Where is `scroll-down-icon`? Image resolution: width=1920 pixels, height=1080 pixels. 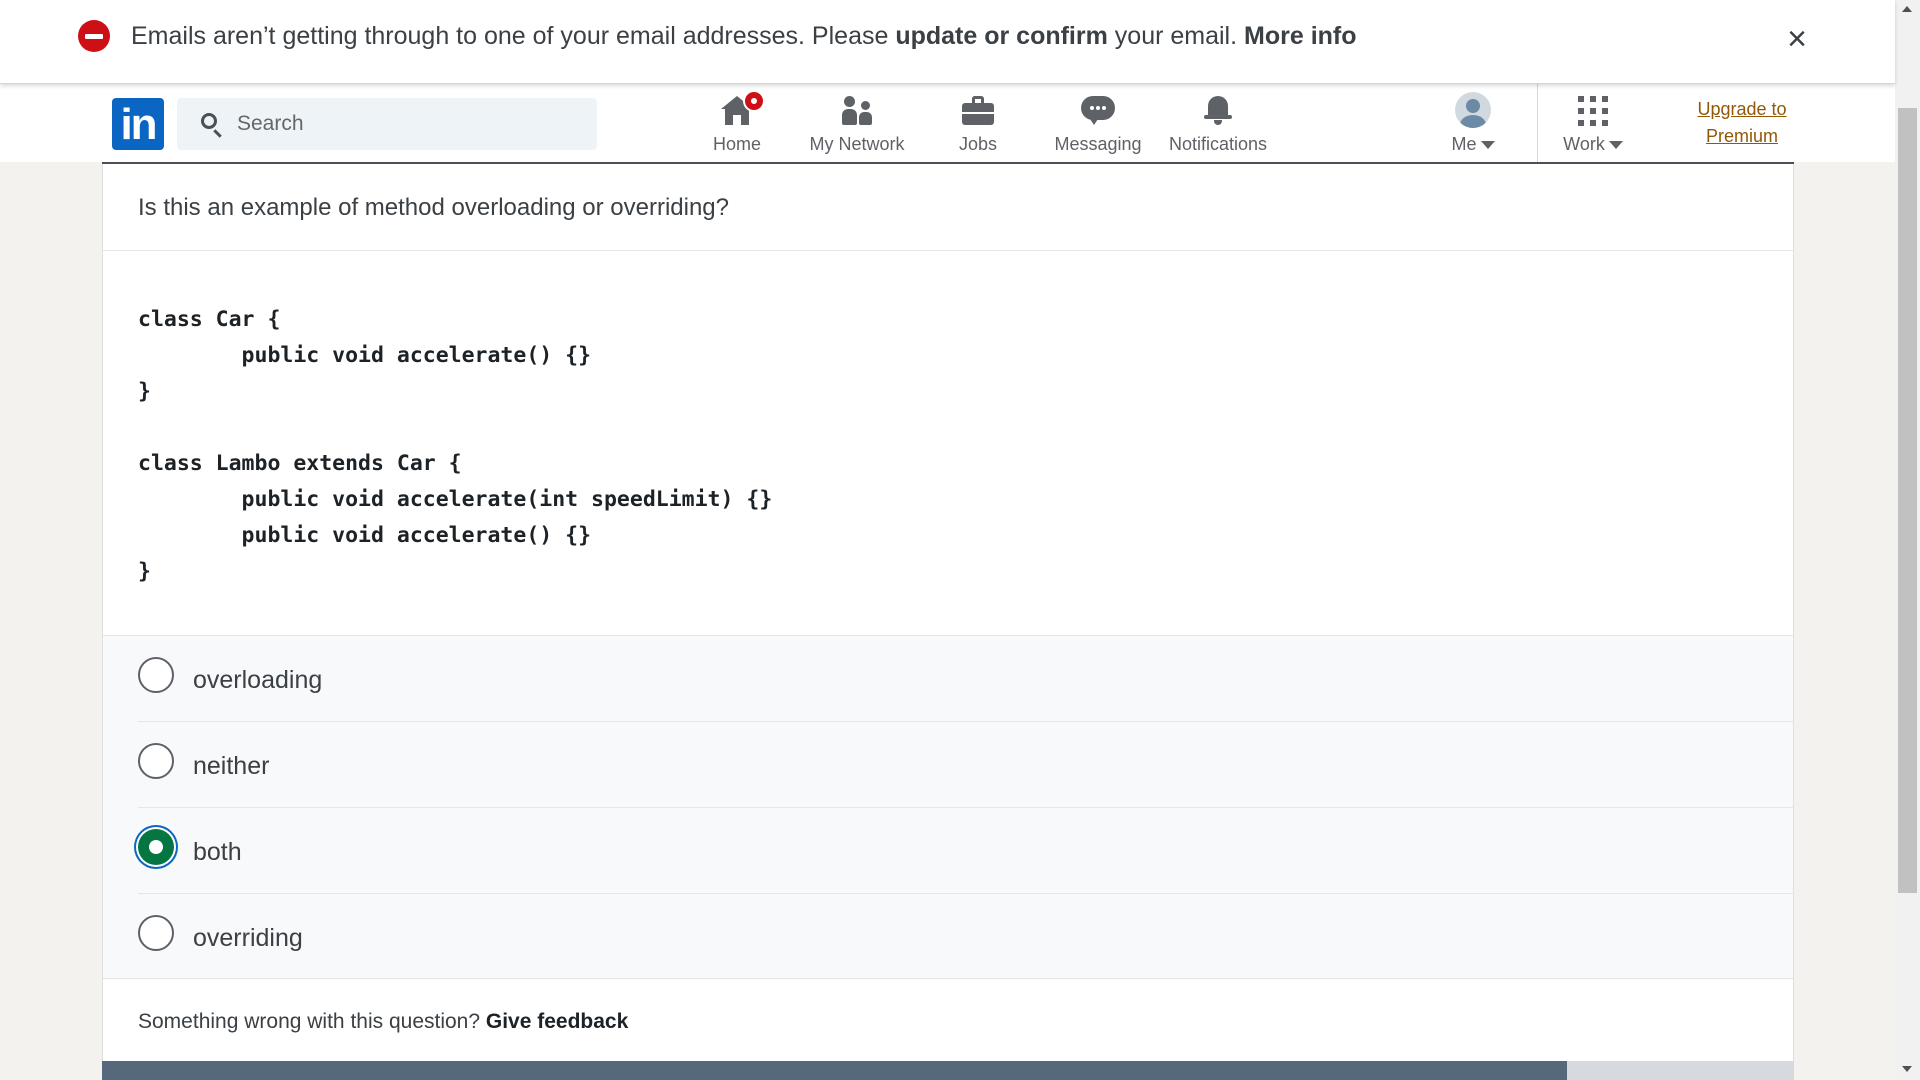
scroll-down-icon is located at coordinates (1907, 1069).